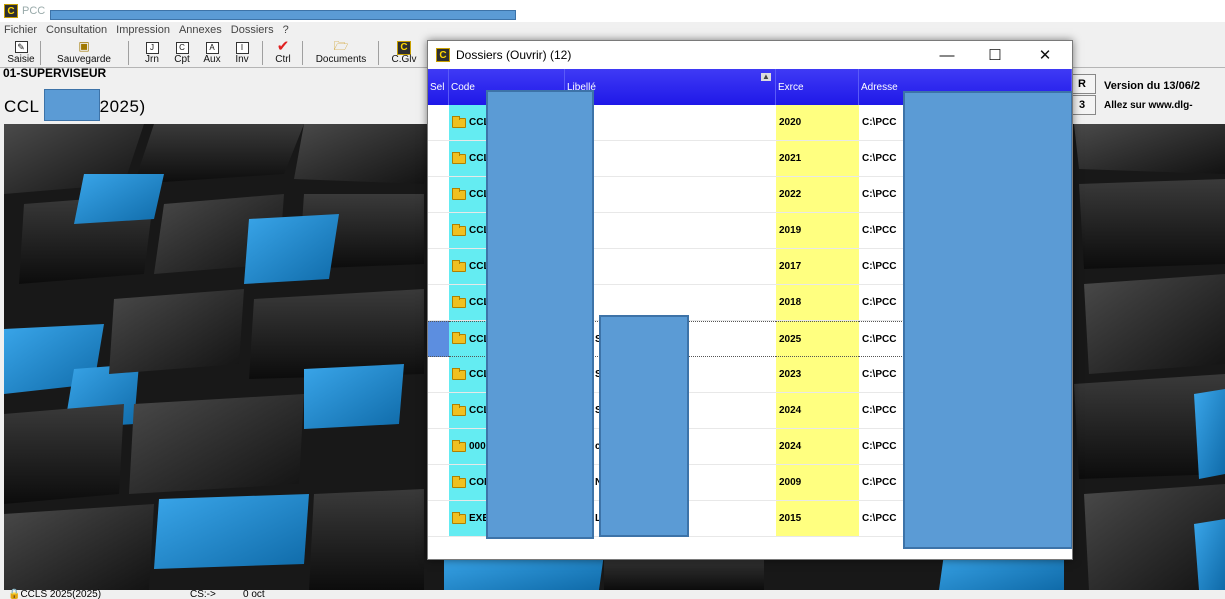  What do you see at coordinates (817, 87) in the screenshot?
I see `column-header-exercice: Exrce` at bounding box center [817, 87].